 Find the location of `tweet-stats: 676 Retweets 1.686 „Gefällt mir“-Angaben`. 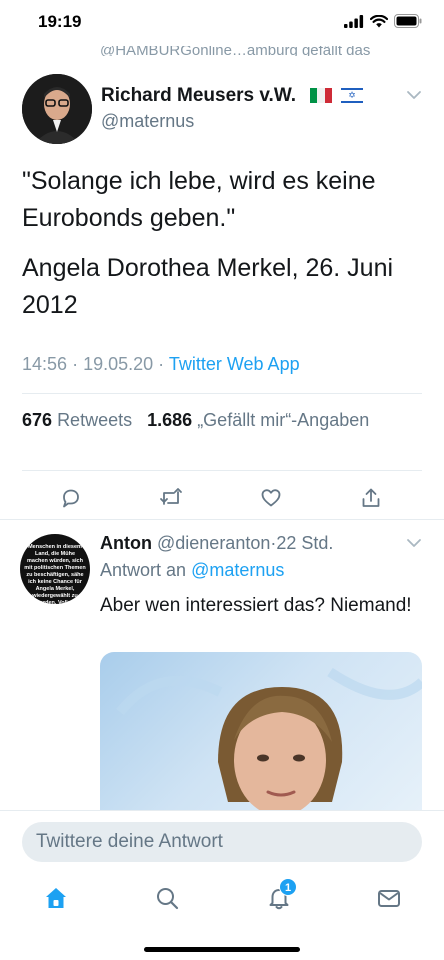

tweet-stats: 676 Retweets 1.686 „Gefällt mir“-Angaben is located at coordinates (195, 420).